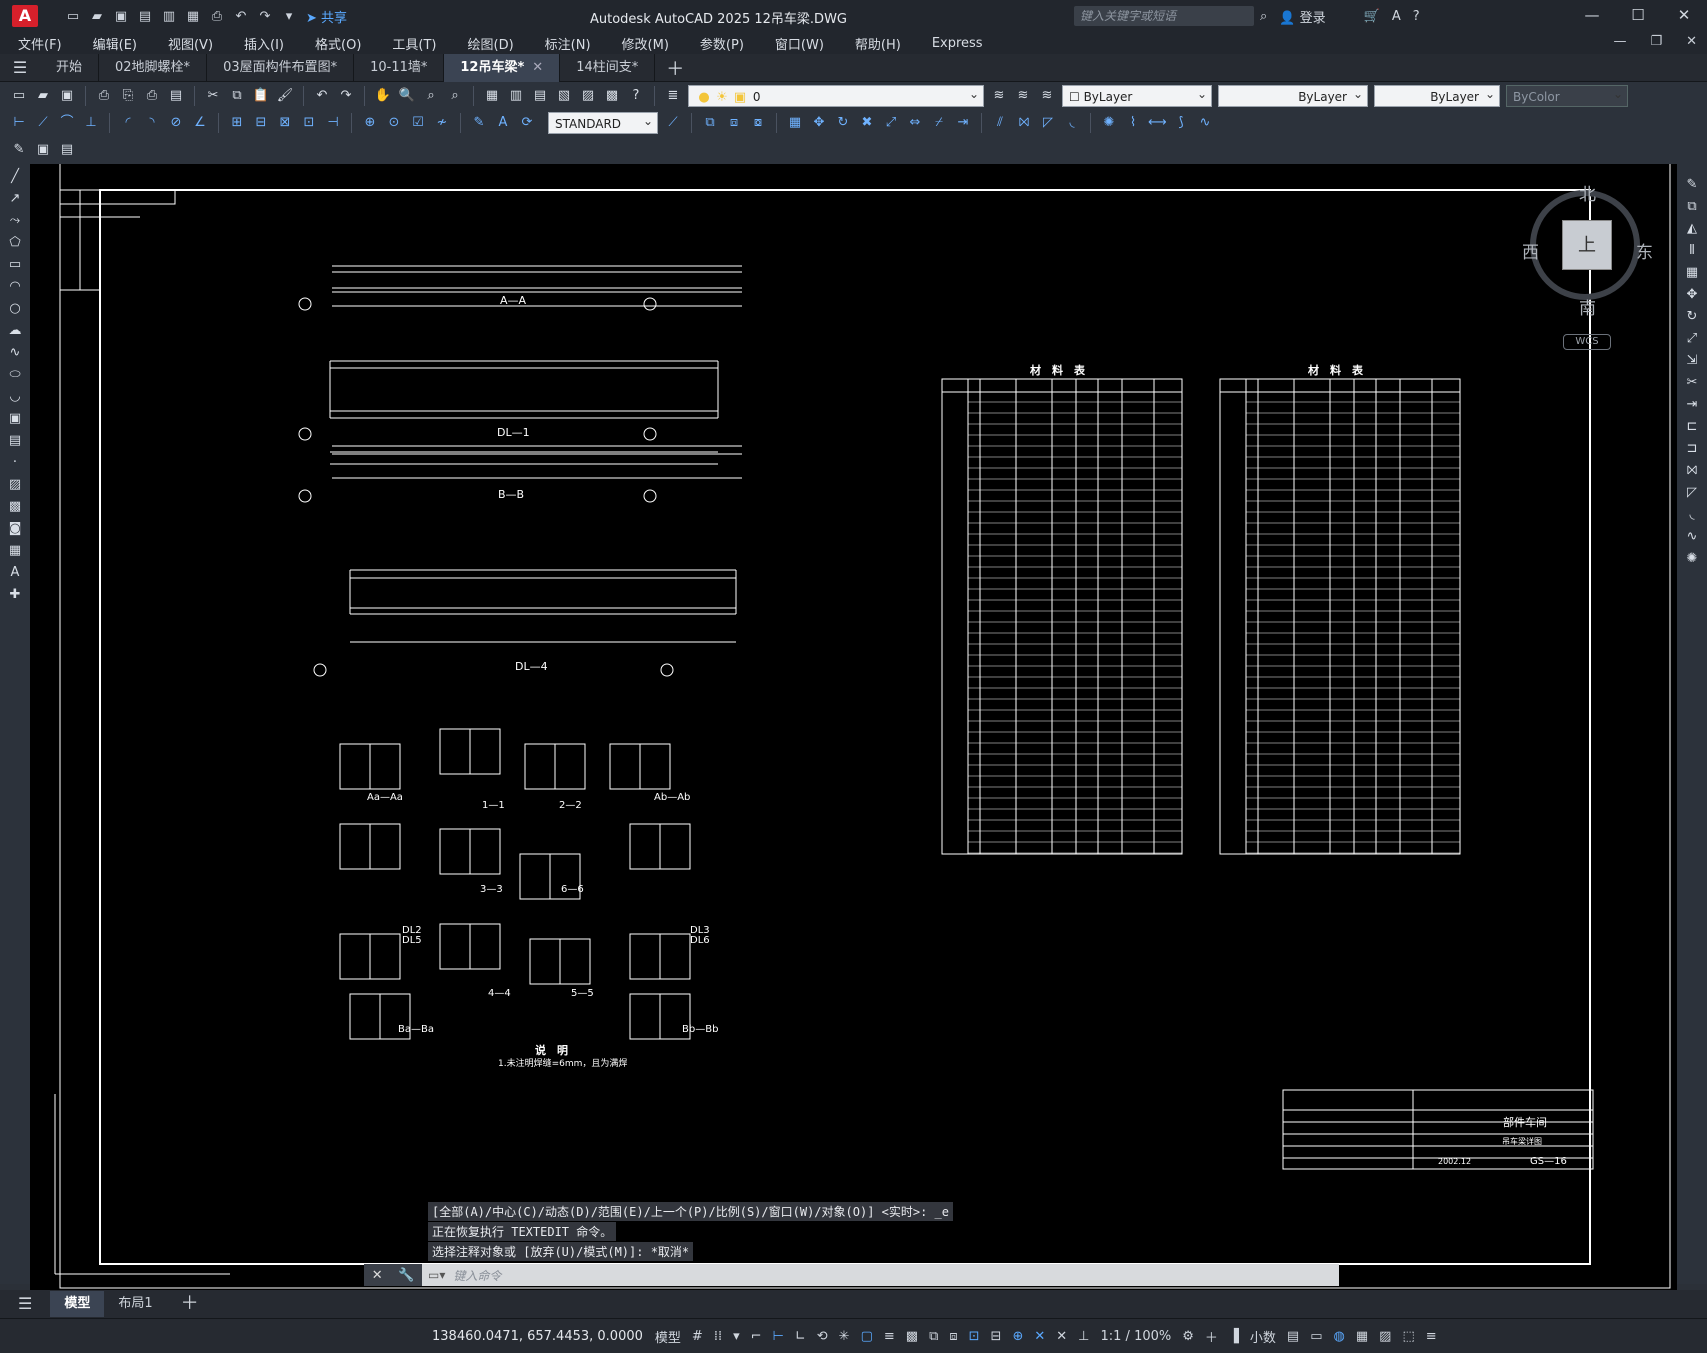 This screenshot has height=1353, width=1707. Describe the element at coordinates (153, 67) in the screenshot. I see `tab-02: 02地脚螺栓*` at that location.